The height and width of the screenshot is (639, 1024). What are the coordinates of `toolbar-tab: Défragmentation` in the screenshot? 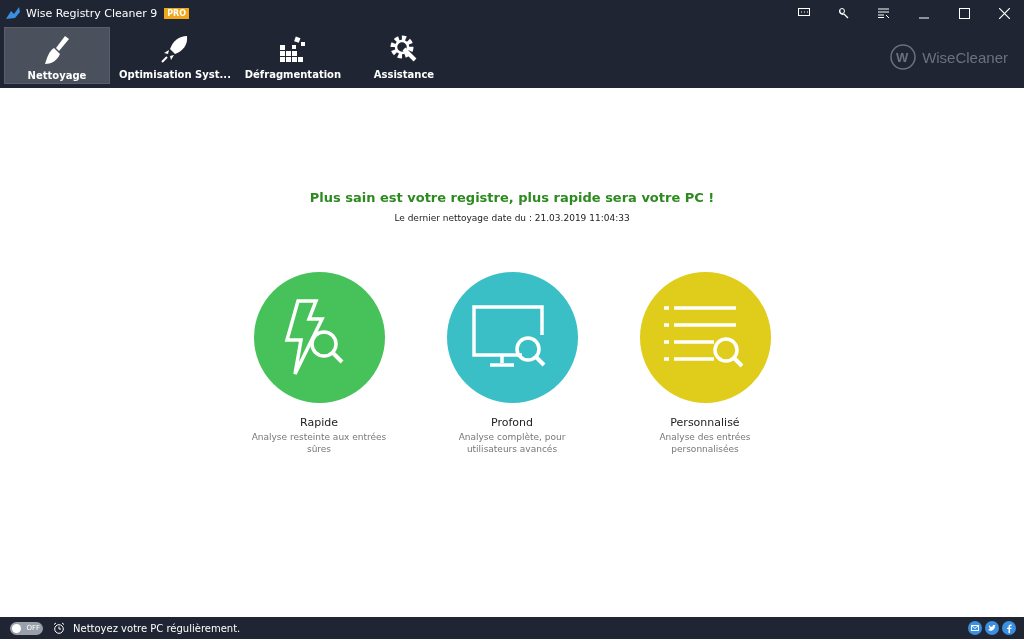 It's located at (292, 55).